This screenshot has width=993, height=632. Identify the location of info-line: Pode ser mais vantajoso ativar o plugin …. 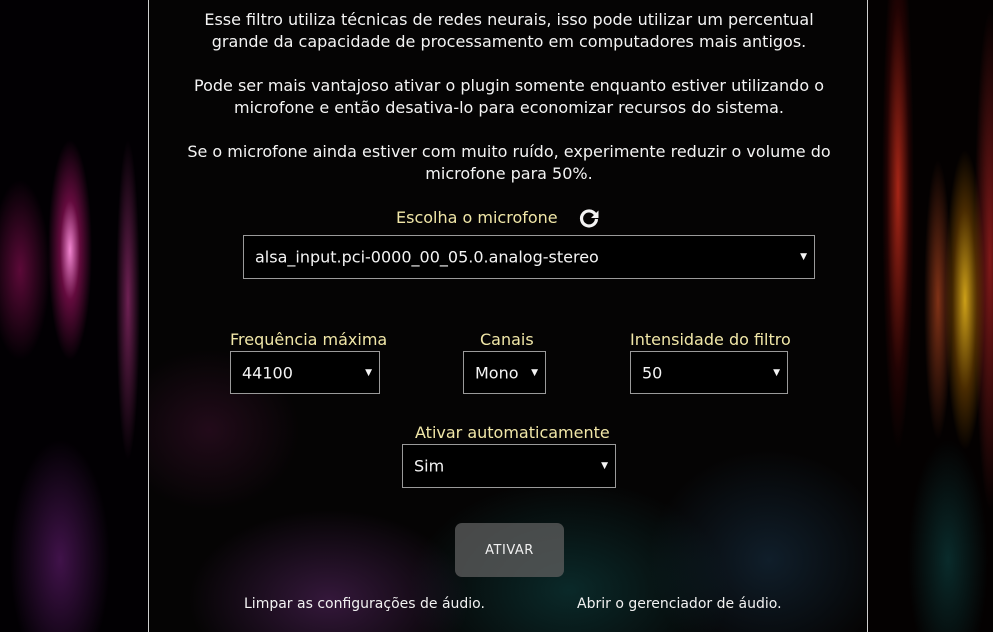
(509, 85).